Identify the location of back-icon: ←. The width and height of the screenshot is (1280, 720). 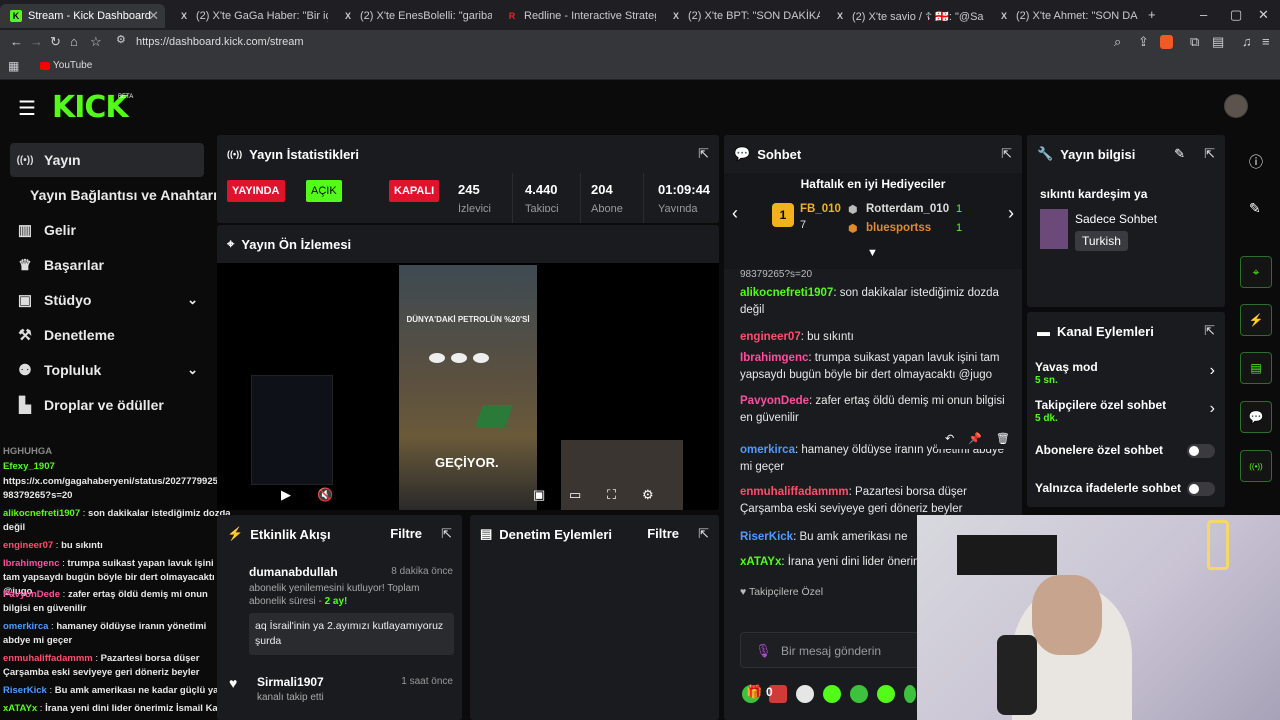
(16, 41).